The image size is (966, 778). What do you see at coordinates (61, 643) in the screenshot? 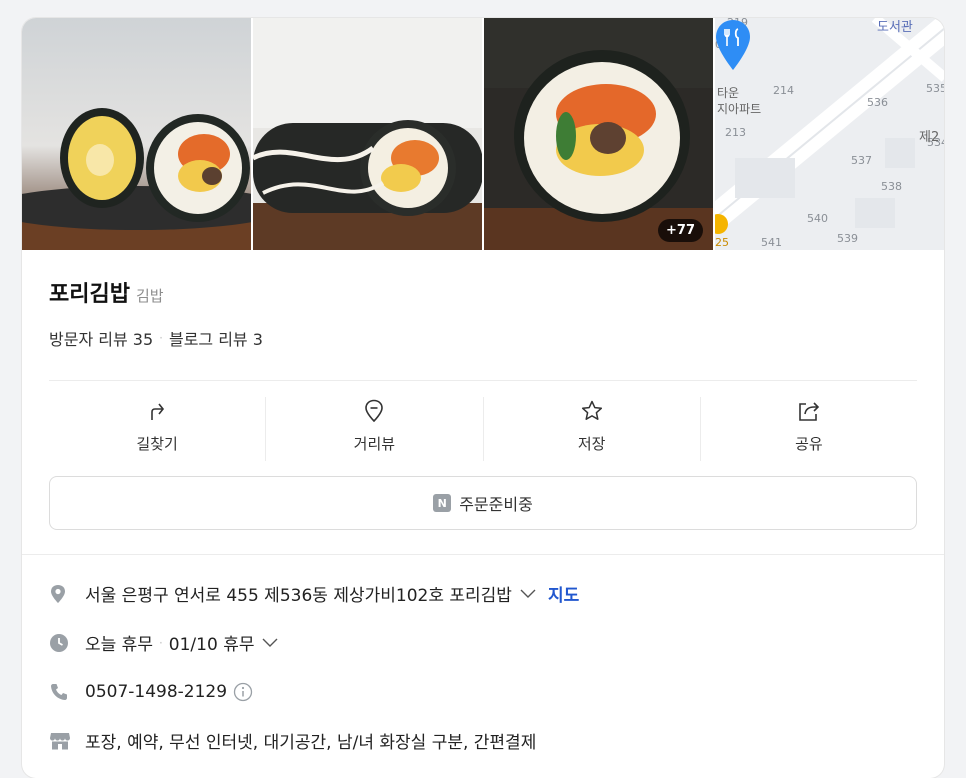
I see `clock-icon` at bounding box center [61, 643].